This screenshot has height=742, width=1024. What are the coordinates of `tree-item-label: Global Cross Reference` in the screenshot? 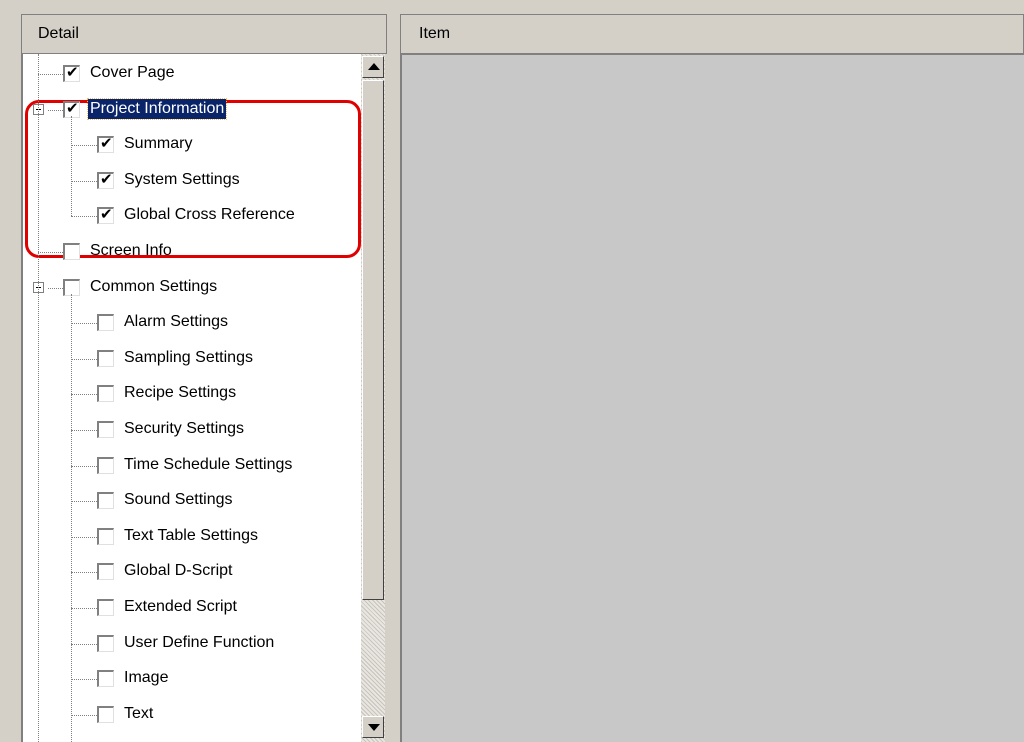 It's located at (209, 215).